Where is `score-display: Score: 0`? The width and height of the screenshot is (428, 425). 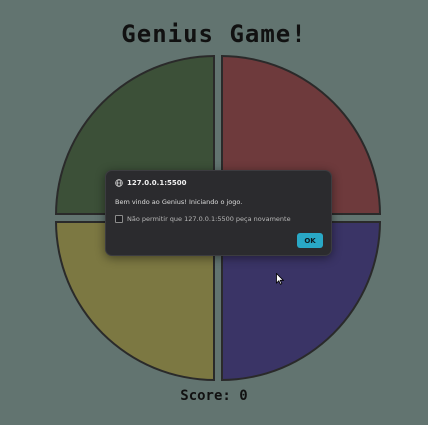
score-display: Score: 0 is located at coordinates (214, 396).